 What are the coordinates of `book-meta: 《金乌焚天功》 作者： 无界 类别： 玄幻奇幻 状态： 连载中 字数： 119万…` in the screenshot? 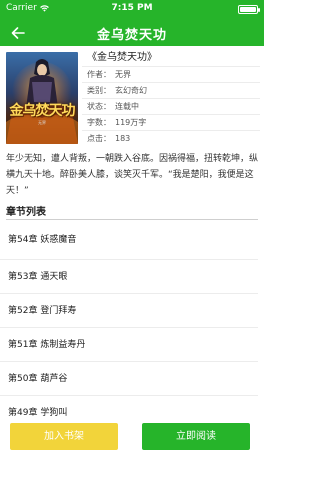 It's located at (171, 98).